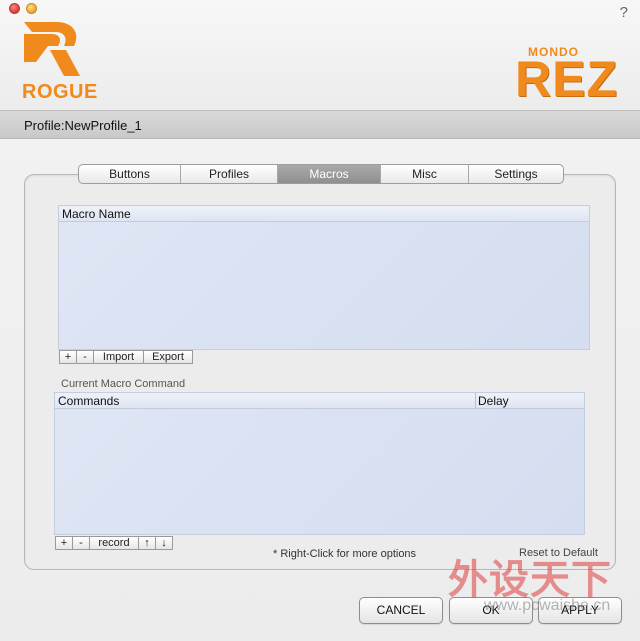 The image size is (640, 641). I want to click on move-up-arrow-icon: ↑, so click(147, 543).